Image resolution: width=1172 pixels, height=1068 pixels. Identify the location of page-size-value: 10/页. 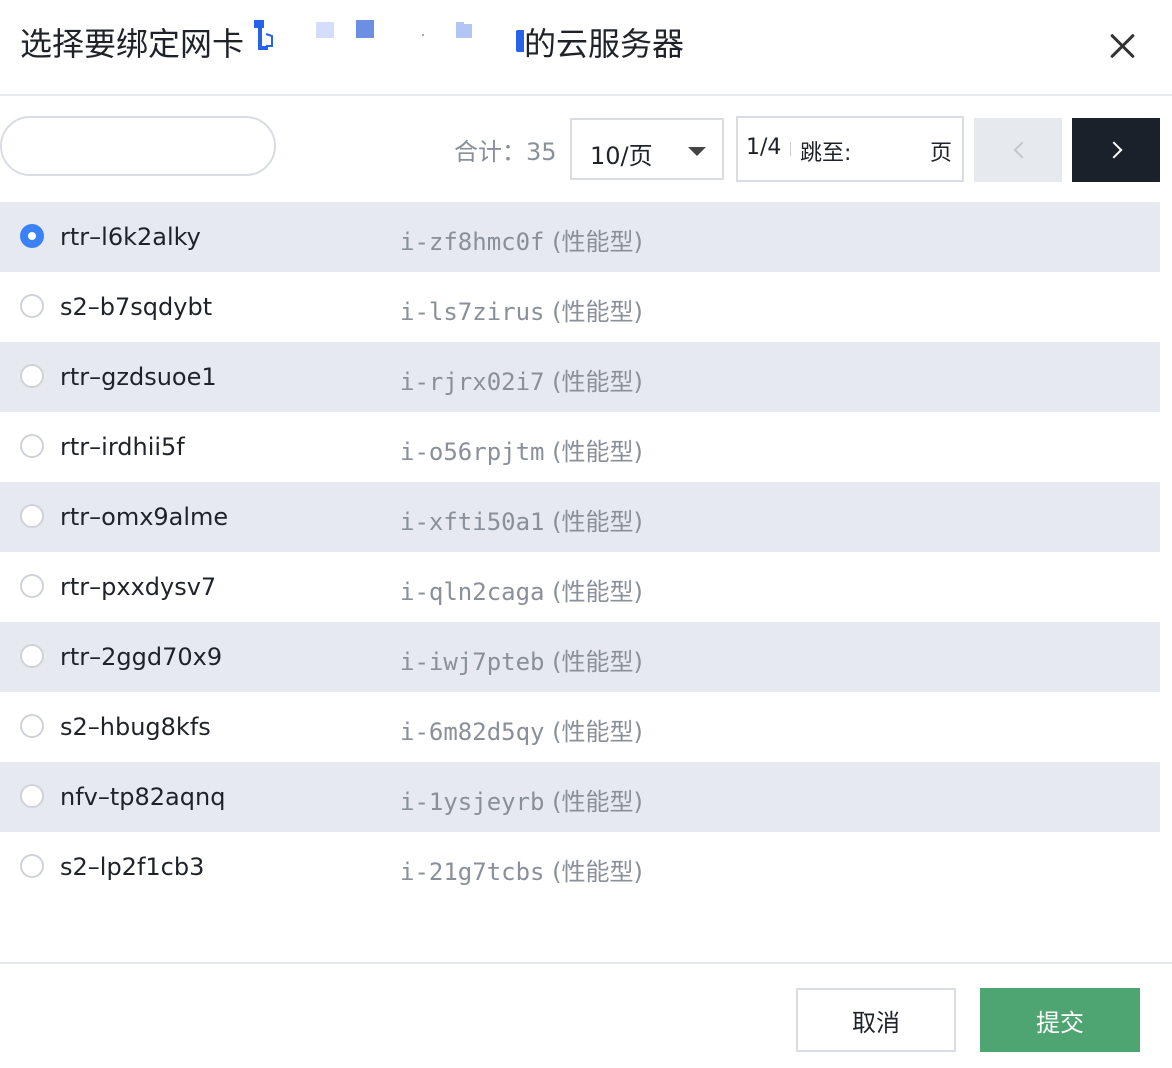
(621, 156).